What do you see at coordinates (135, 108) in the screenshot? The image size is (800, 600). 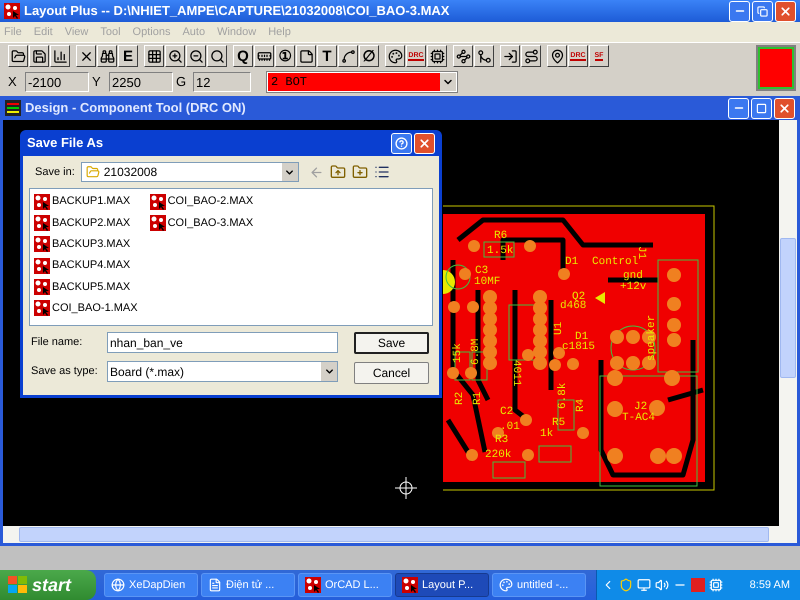 I see `document-title: Design - Component Tool (DRC ON)` at bounding box center [135, 108].